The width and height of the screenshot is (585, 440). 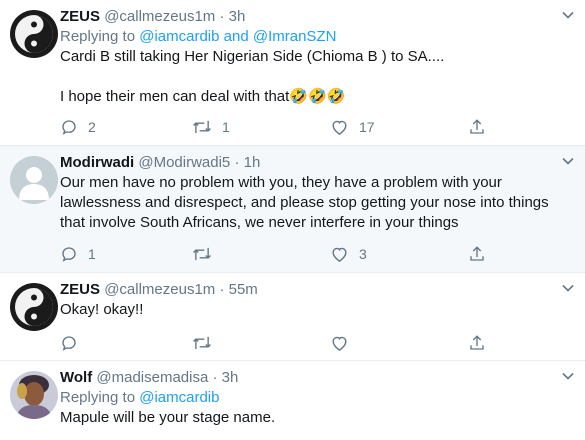 What do you see at coordinates (252, 162) in the screenshot?
I see `timestamp: 1h` at bounding box center [252, 162].